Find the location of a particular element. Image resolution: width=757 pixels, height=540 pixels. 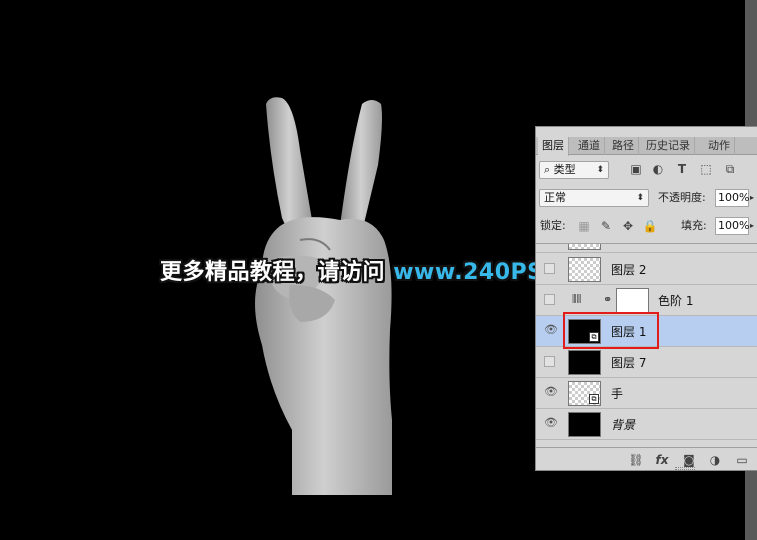

tab-history: 历史记录 is located at coordinates (668, 146).